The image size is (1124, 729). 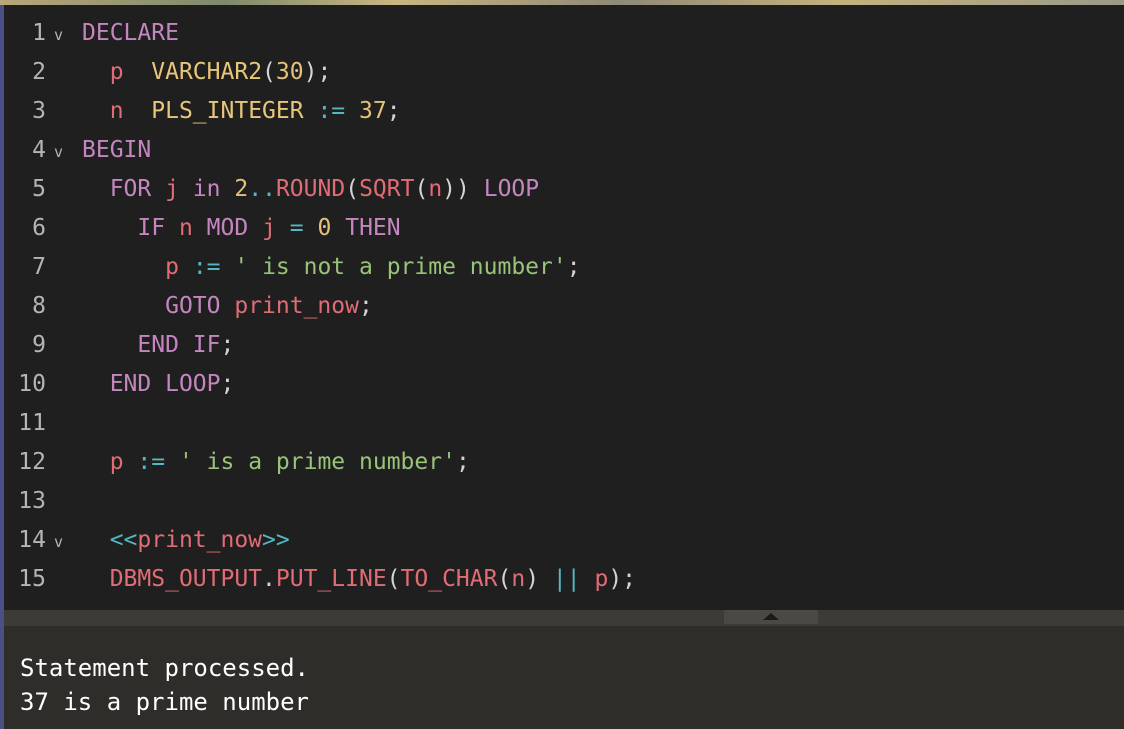 What do you see at coordinates (32, 423) in the screenshot?
I see `line-number: 11` at bounding box center [32, 423].